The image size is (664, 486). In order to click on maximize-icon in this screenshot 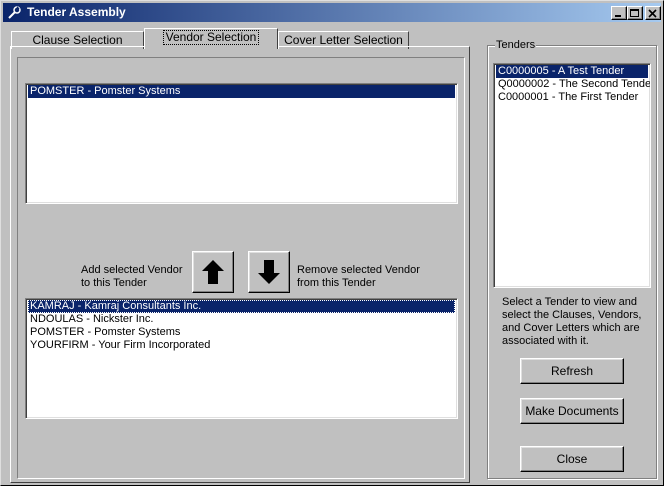, I will do `click(634, 13)`.